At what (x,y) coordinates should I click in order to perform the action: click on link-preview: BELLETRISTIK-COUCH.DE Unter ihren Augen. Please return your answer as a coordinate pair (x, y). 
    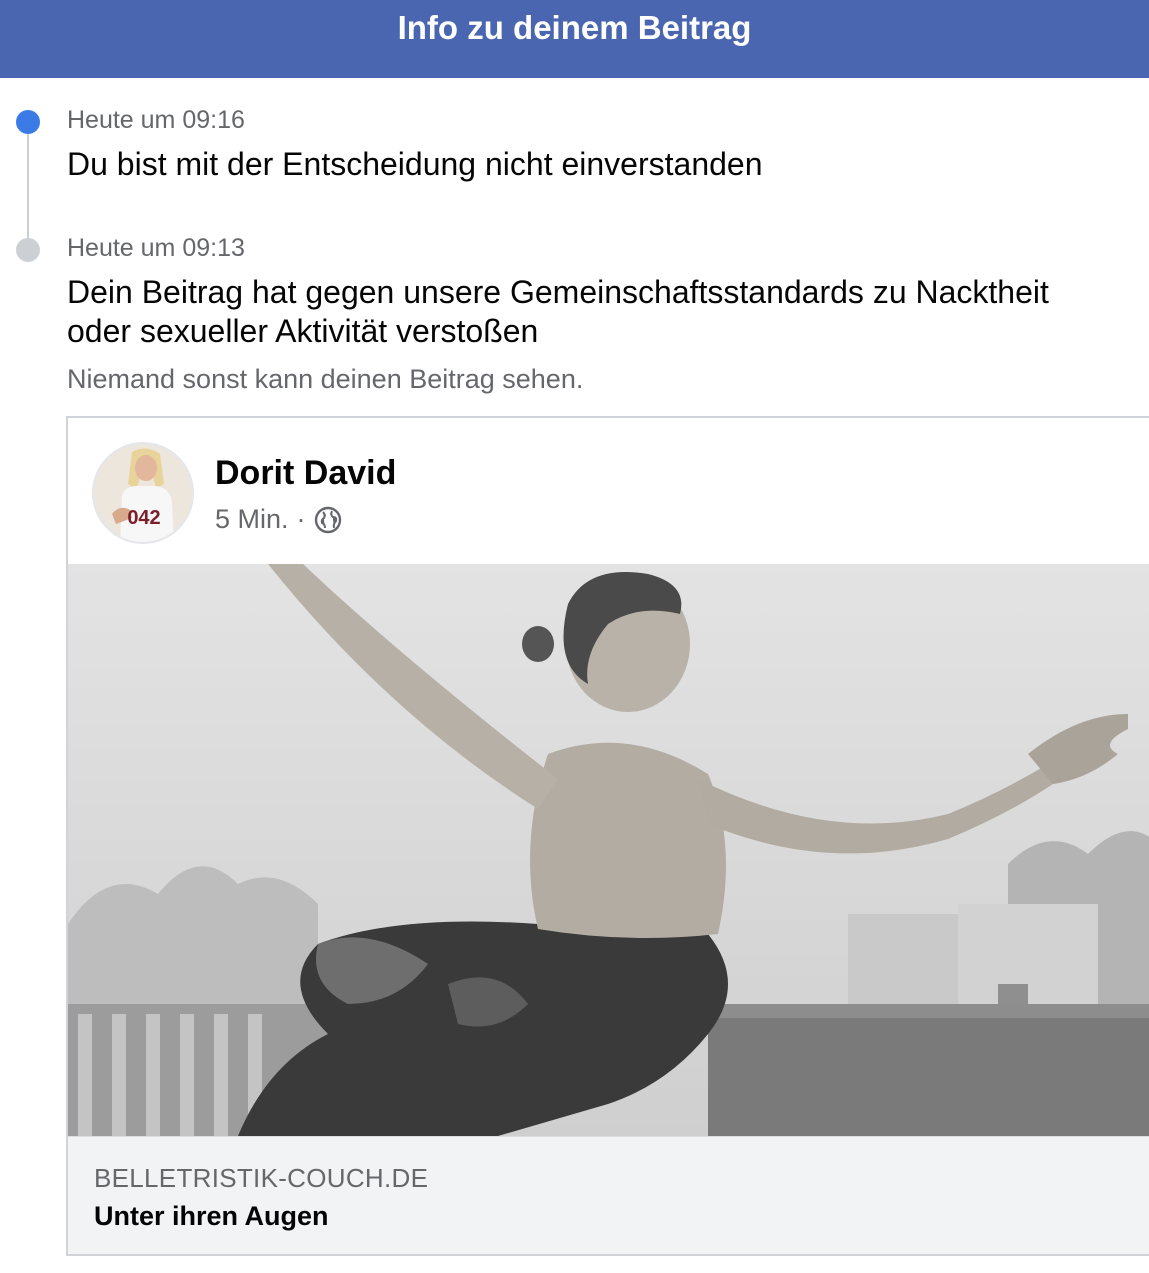
    Looking at the image, I should click on (608, 1195).